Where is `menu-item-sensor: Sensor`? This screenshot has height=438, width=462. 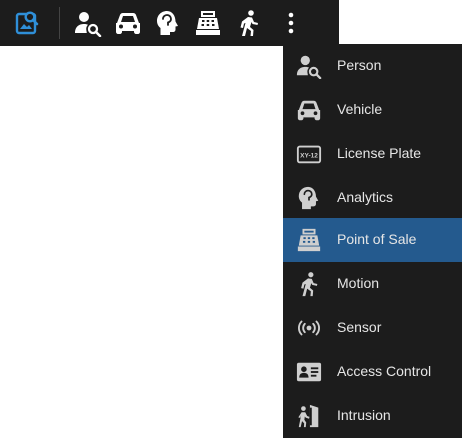 menu-item-sensor: Sensor is located at coordinates (372, 328).